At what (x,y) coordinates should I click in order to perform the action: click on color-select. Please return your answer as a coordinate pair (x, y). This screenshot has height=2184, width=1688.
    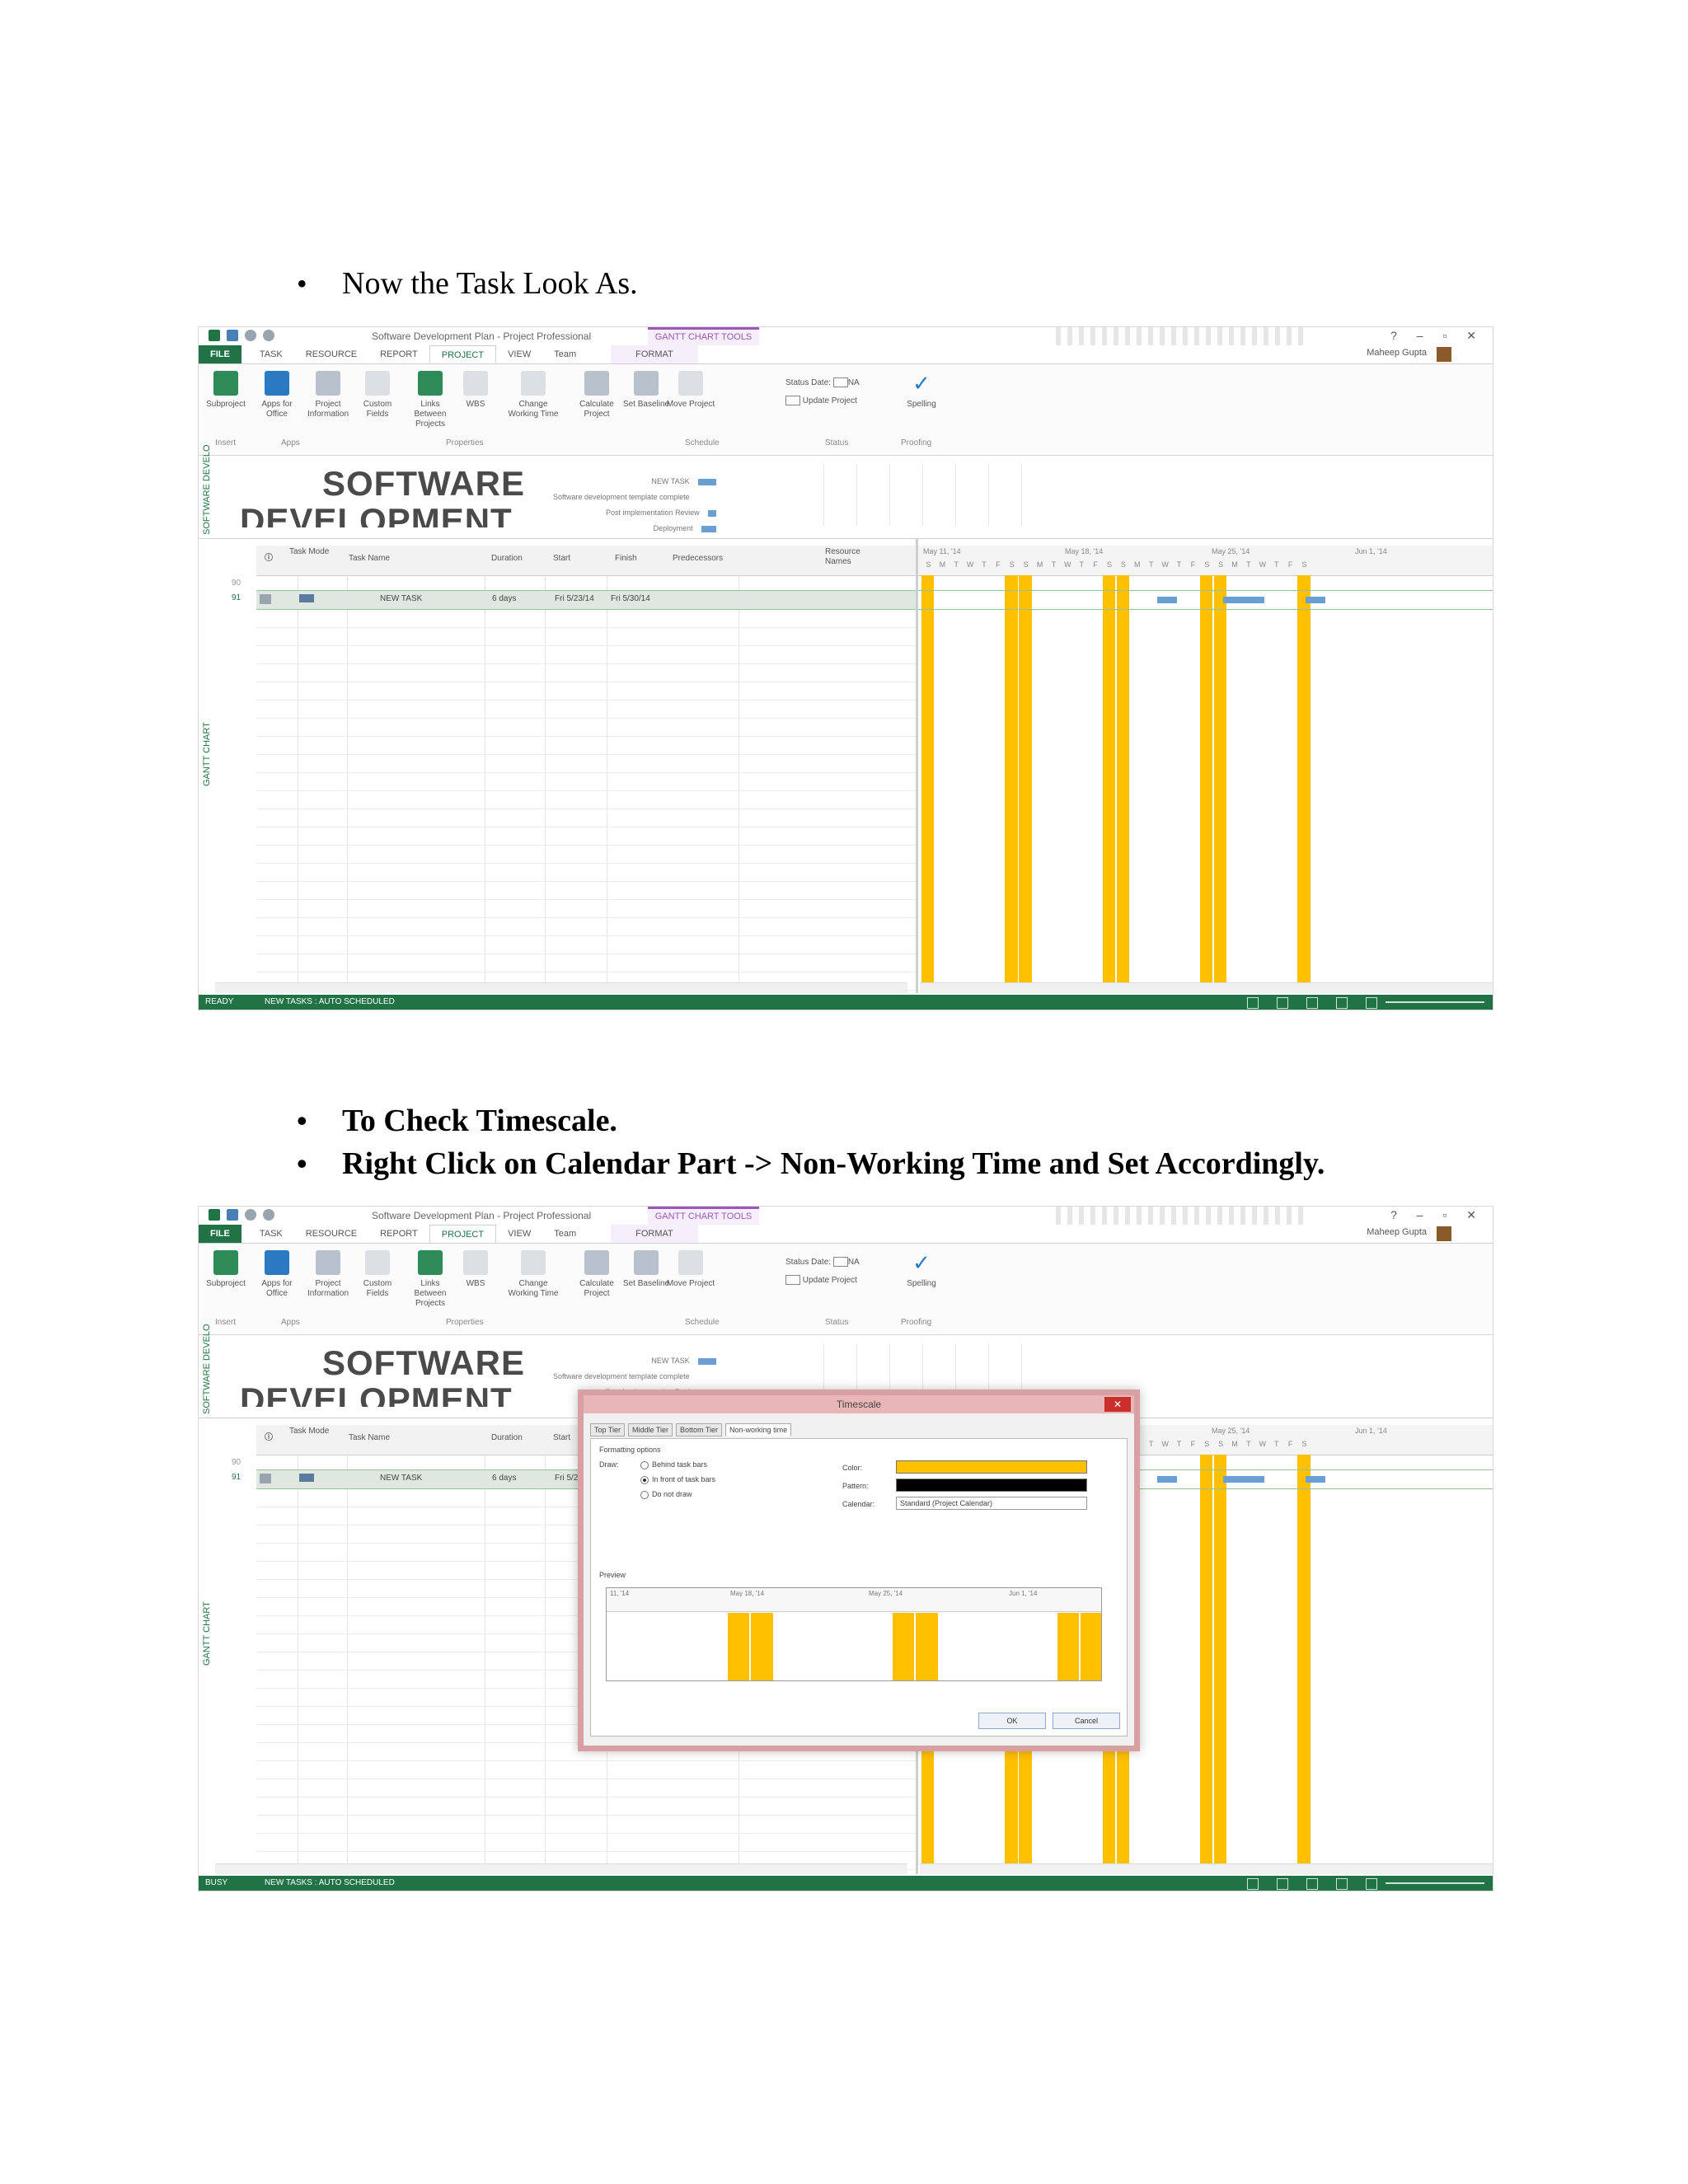
    Looking at the image, I should click on (992, 1467).